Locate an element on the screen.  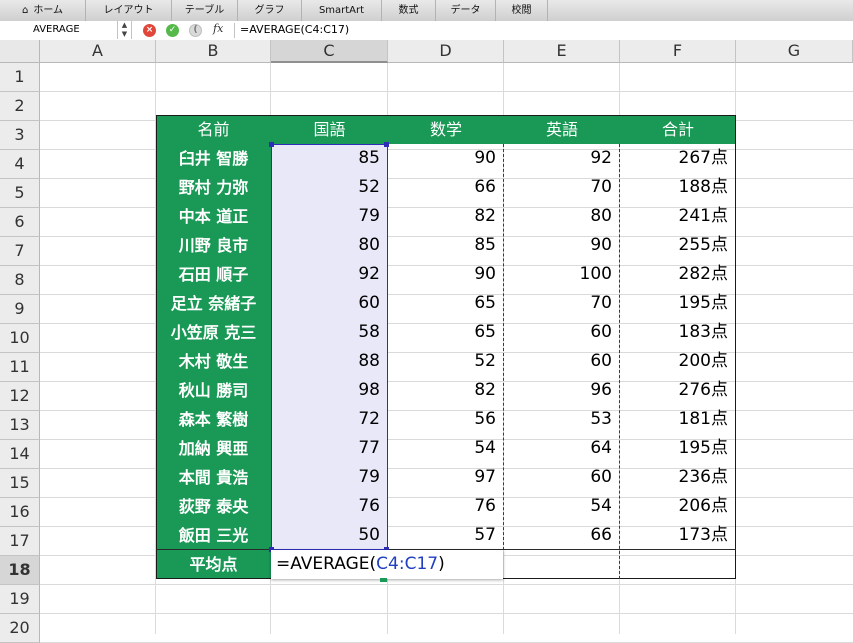
header-cell-eigo: 英語 is located at coordinates (562, 129).